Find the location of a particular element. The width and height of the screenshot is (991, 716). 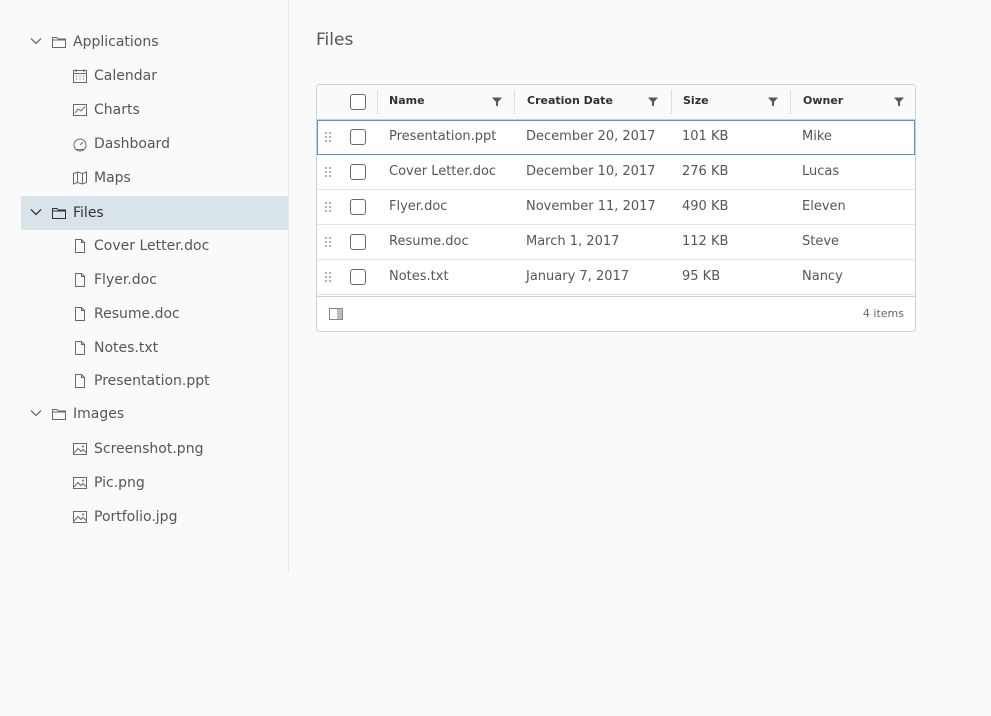

cell-owner: Eleven is located at coordinates (824, 206).